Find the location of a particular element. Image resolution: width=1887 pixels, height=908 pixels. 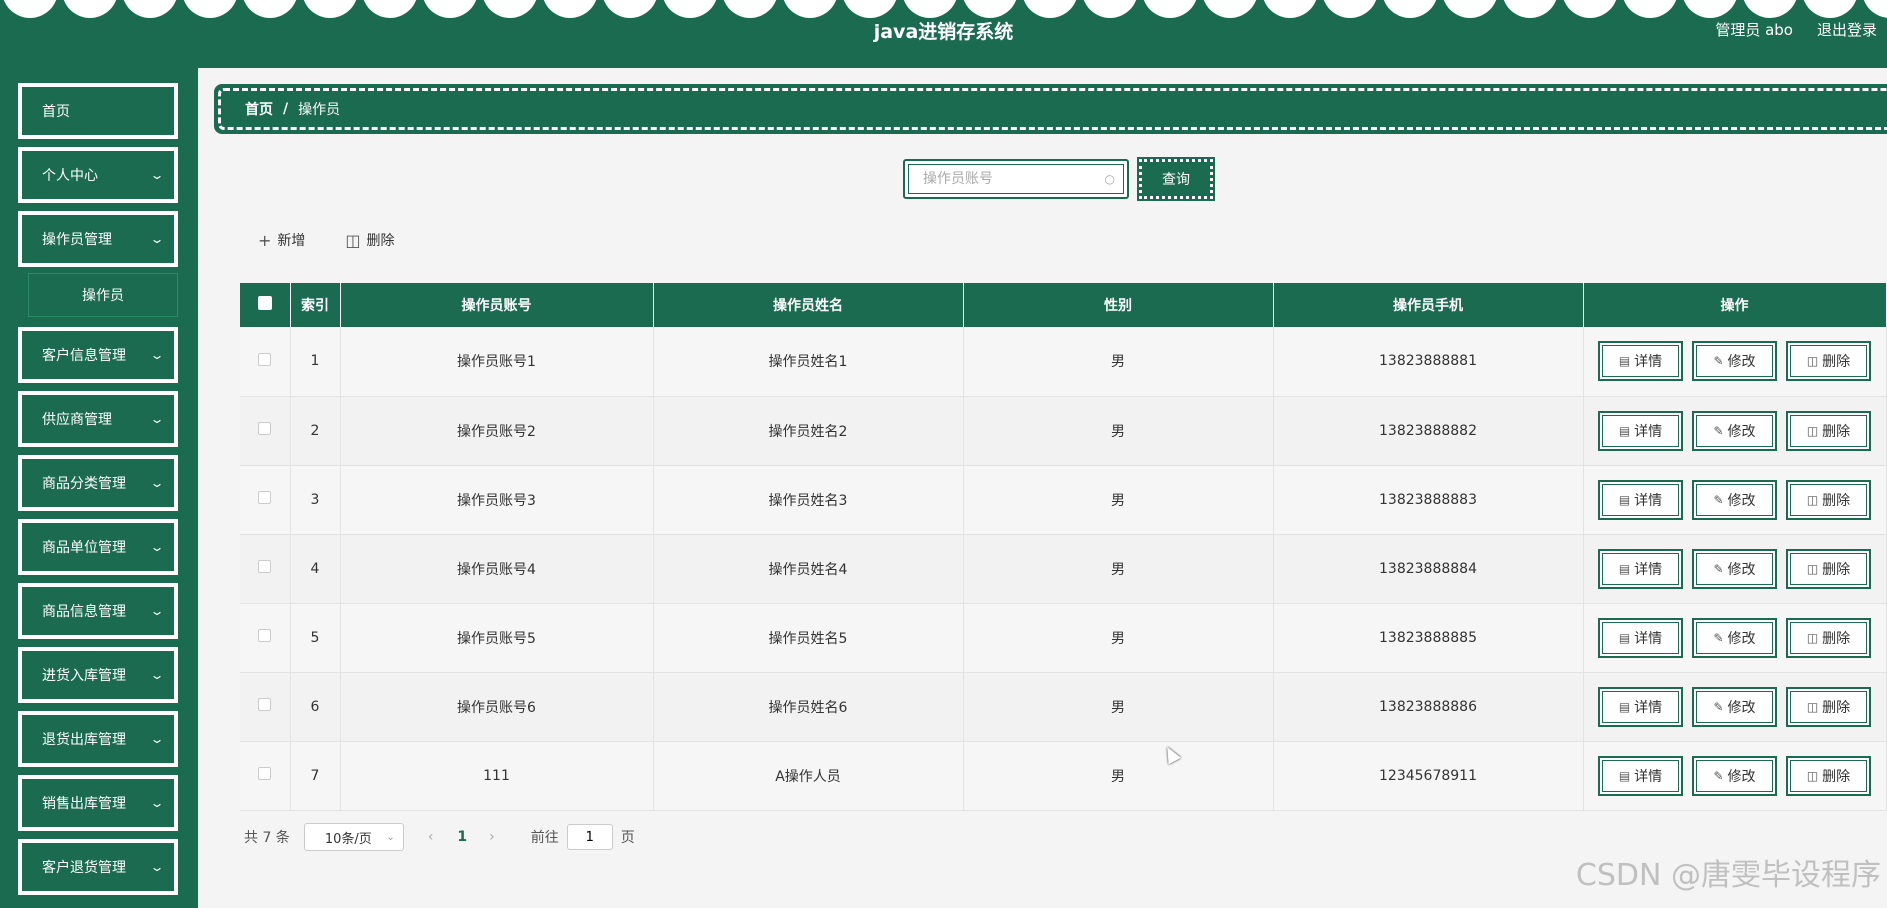

page-number: 1 is located at coordinates (462, 837).